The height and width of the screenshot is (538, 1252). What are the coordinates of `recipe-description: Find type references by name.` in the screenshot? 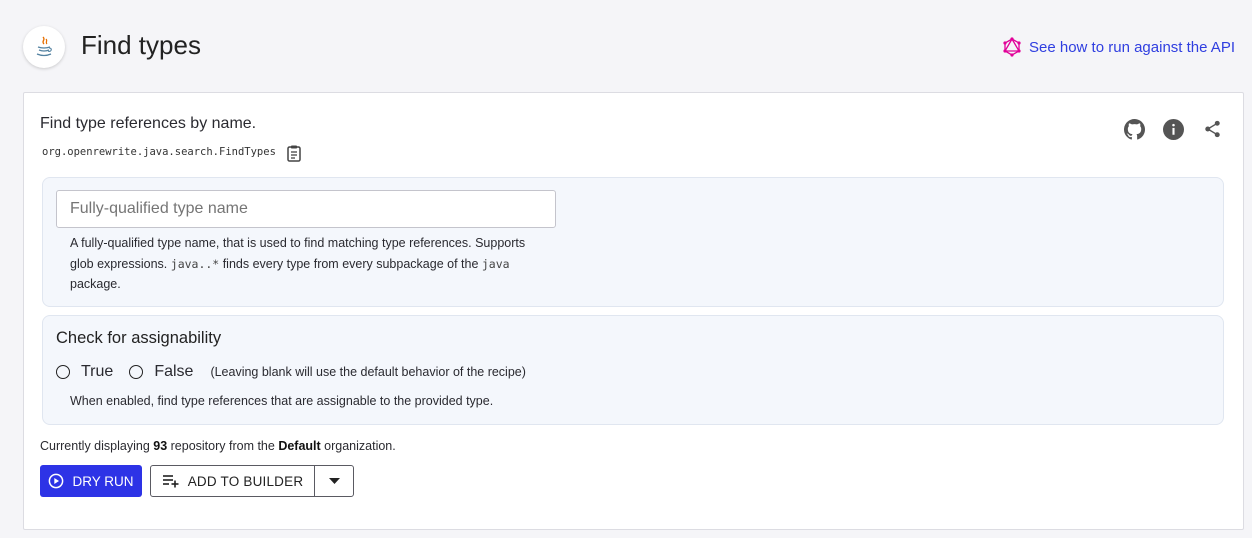 It's located at (148, 123).